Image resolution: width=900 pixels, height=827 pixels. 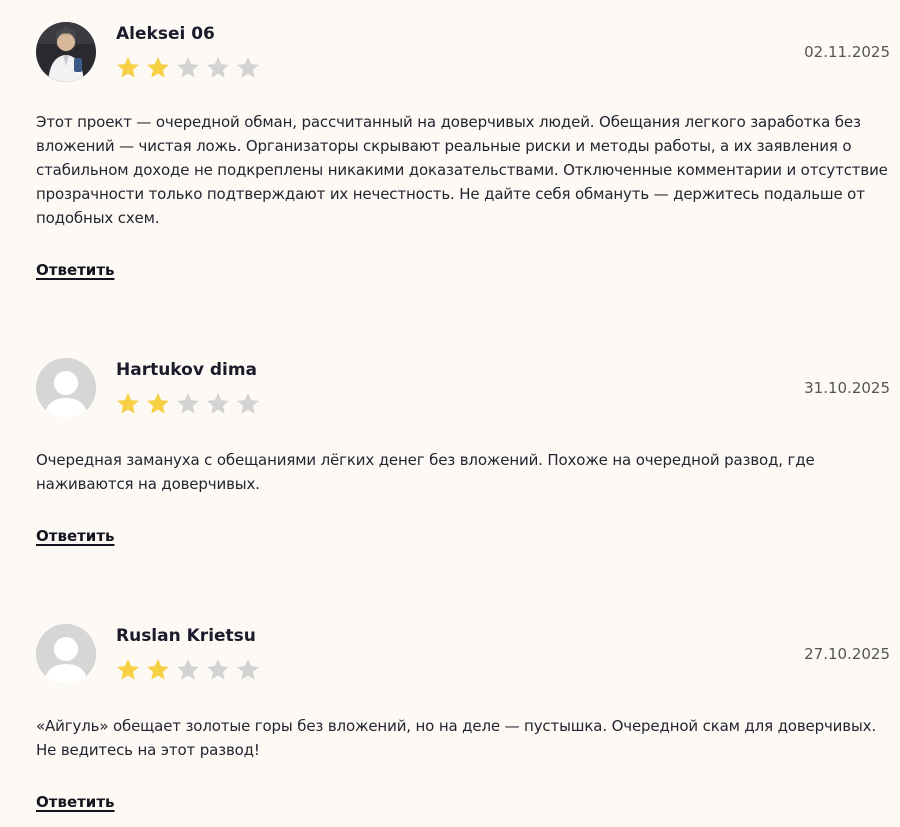 What do you see at coordinates (847, 388) in the screenshot?
I see `review-date: 31.10.2025` at bounding box center [847, 388].